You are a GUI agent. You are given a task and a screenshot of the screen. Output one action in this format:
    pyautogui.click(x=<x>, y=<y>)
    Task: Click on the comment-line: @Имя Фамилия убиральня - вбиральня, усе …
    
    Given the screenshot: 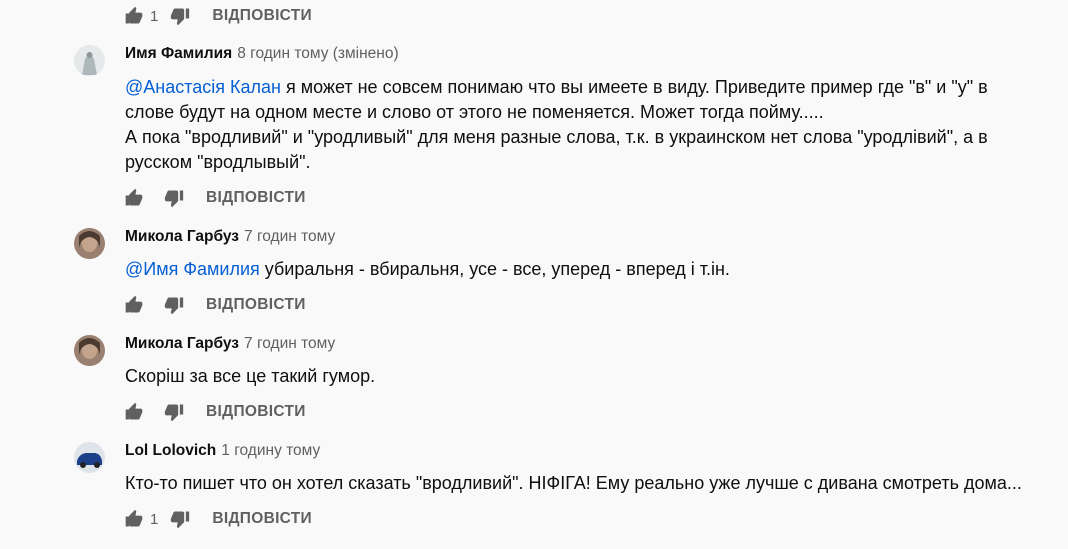 What is the action you would take?
    pyautogui.click(x=575, y=269)
    